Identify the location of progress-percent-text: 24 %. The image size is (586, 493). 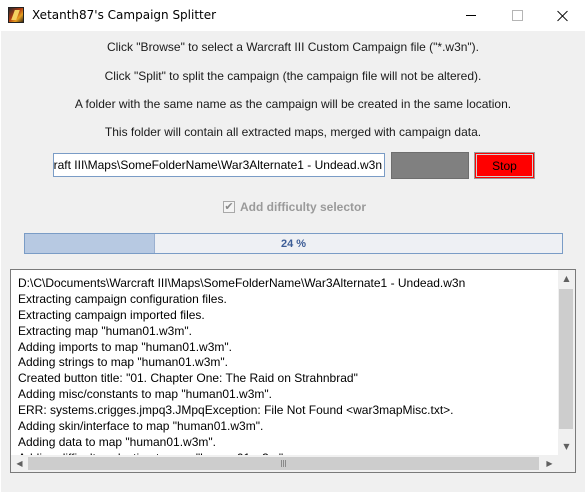
(293, 243).